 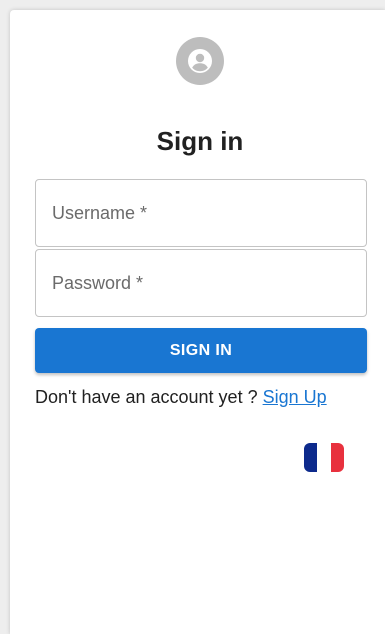 I want to click on avatar, so click(x=200, y=61).